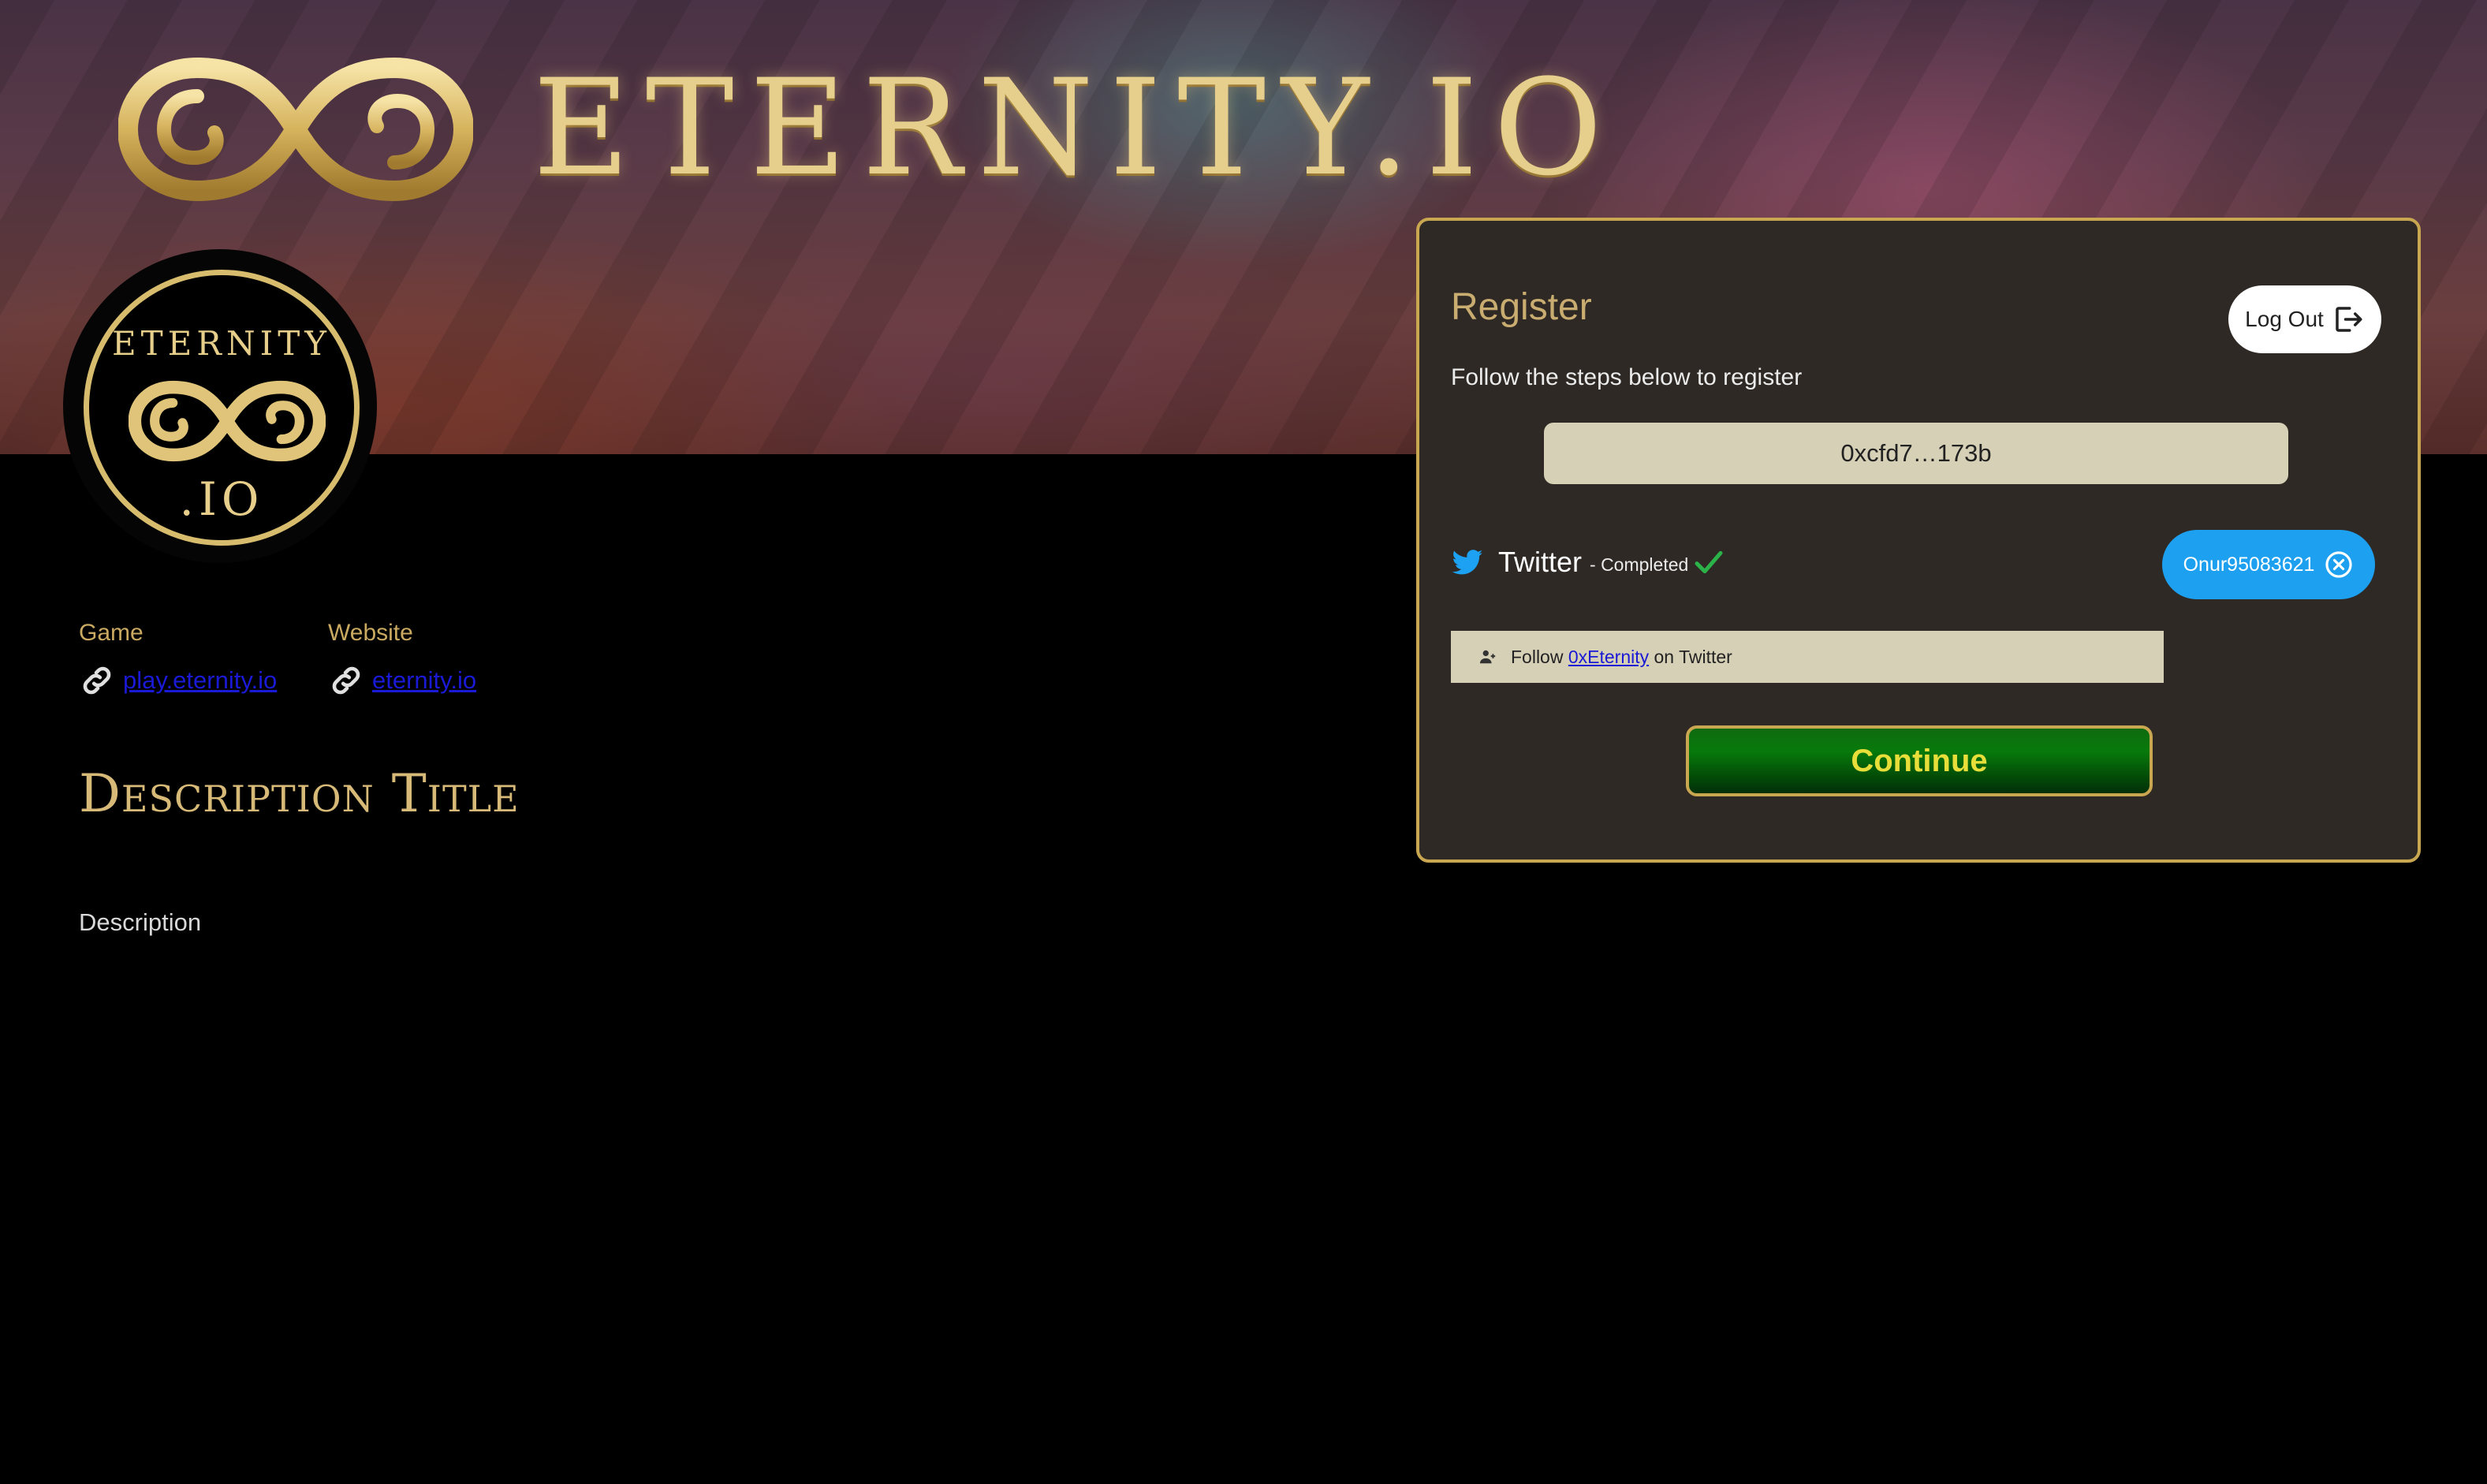 The image size is (2487, 1484). What do you see at coordinates (1627, 377) in the screenshot?
I see `register-subtitle: Follow the steps below to register` at bounding box center [1627, 377].